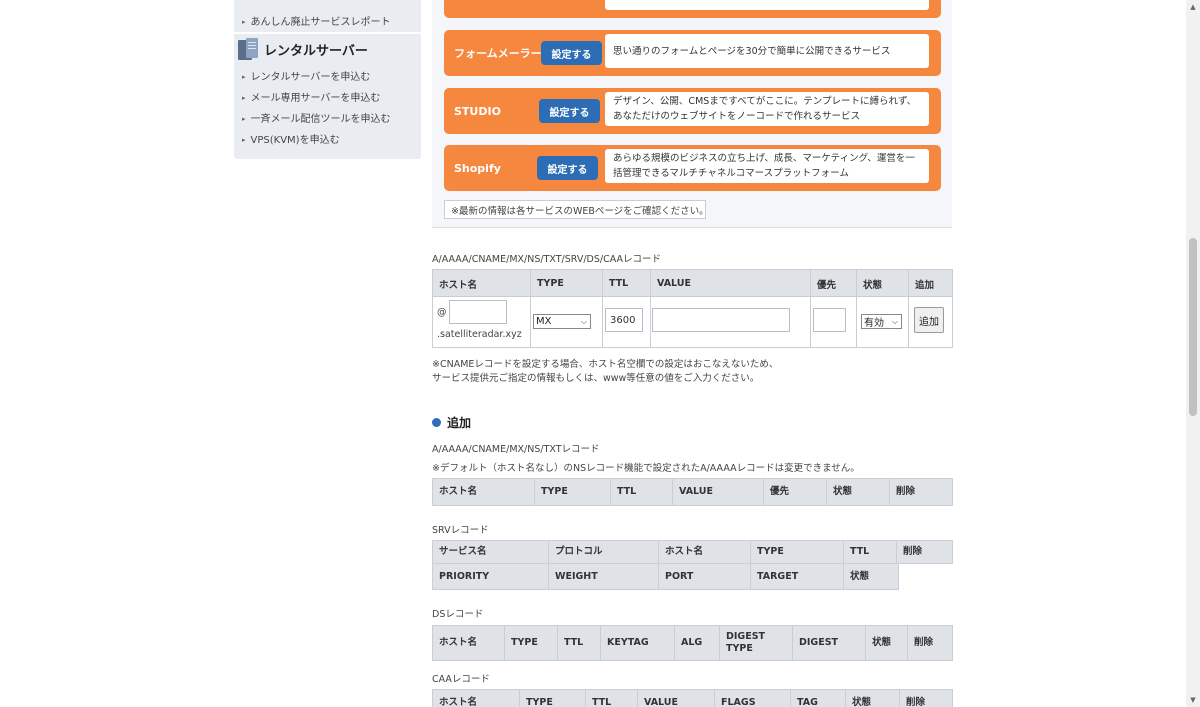 The height and width of the screenshot is (707, 1200). I want to click on srv-table-header-row2: PRIORITY WEIGHT PORT TARGET 状態, so click(665, 576).